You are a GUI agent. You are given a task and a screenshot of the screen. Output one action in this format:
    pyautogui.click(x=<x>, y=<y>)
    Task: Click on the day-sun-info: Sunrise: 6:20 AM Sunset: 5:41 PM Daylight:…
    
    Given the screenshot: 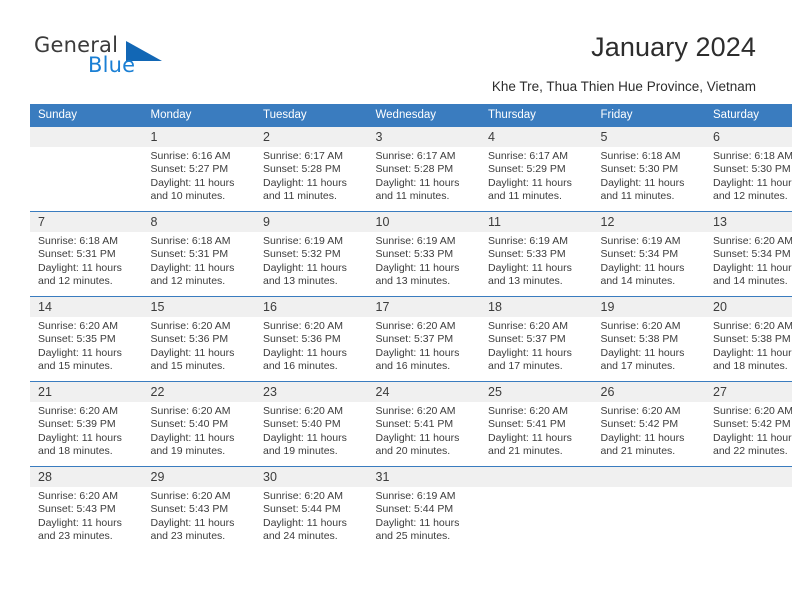 What is the action you would take?
    pyautogui.click(x=536, y=430)
    